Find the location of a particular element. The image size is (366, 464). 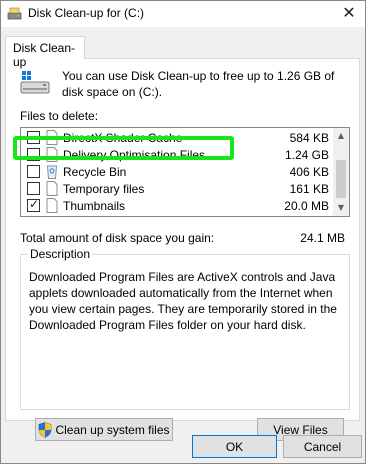

scroll-up-arrow-icon: ▲ is located at coordinates (341, 136).